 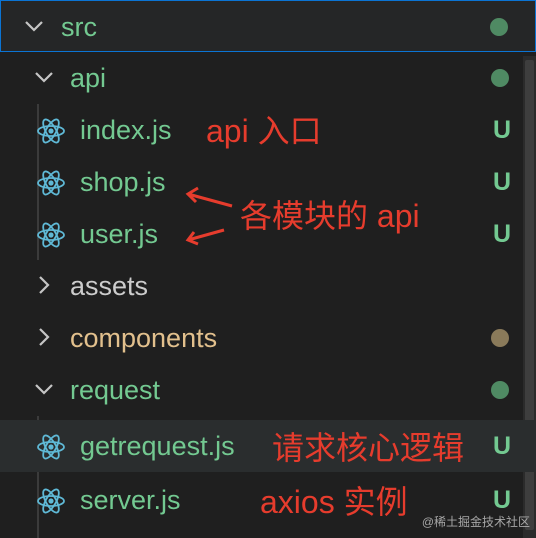 I want to click on folder-label: assets, so click(x=109, y=286).